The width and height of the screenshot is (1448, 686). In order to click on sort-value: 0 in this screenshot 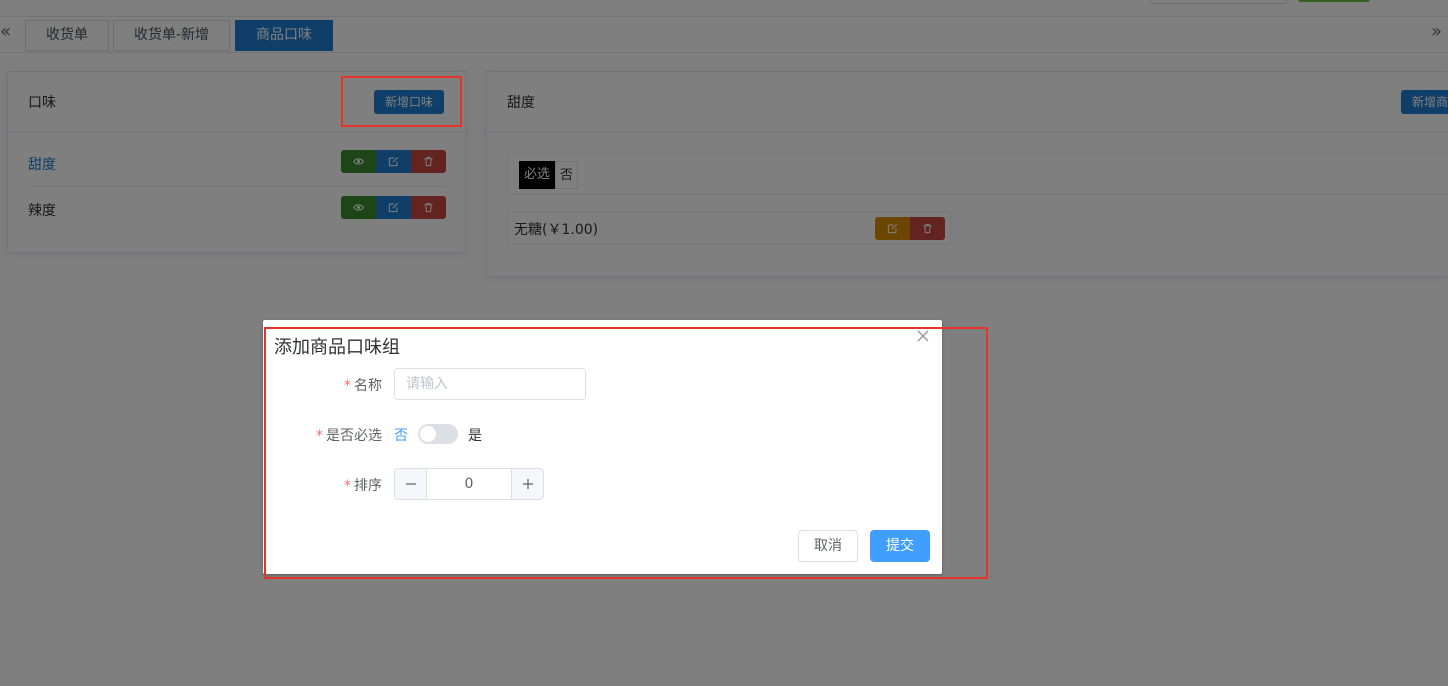, I will do `click(469, 484)`.